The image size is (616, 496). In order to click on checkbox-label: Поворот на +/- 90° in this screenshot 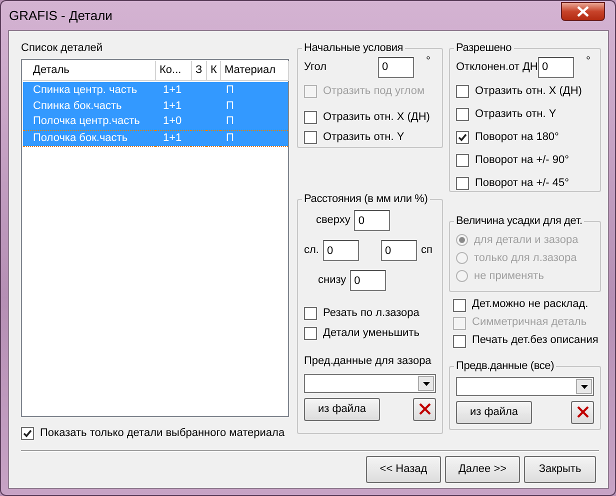, I will do `click(522, 160)`.